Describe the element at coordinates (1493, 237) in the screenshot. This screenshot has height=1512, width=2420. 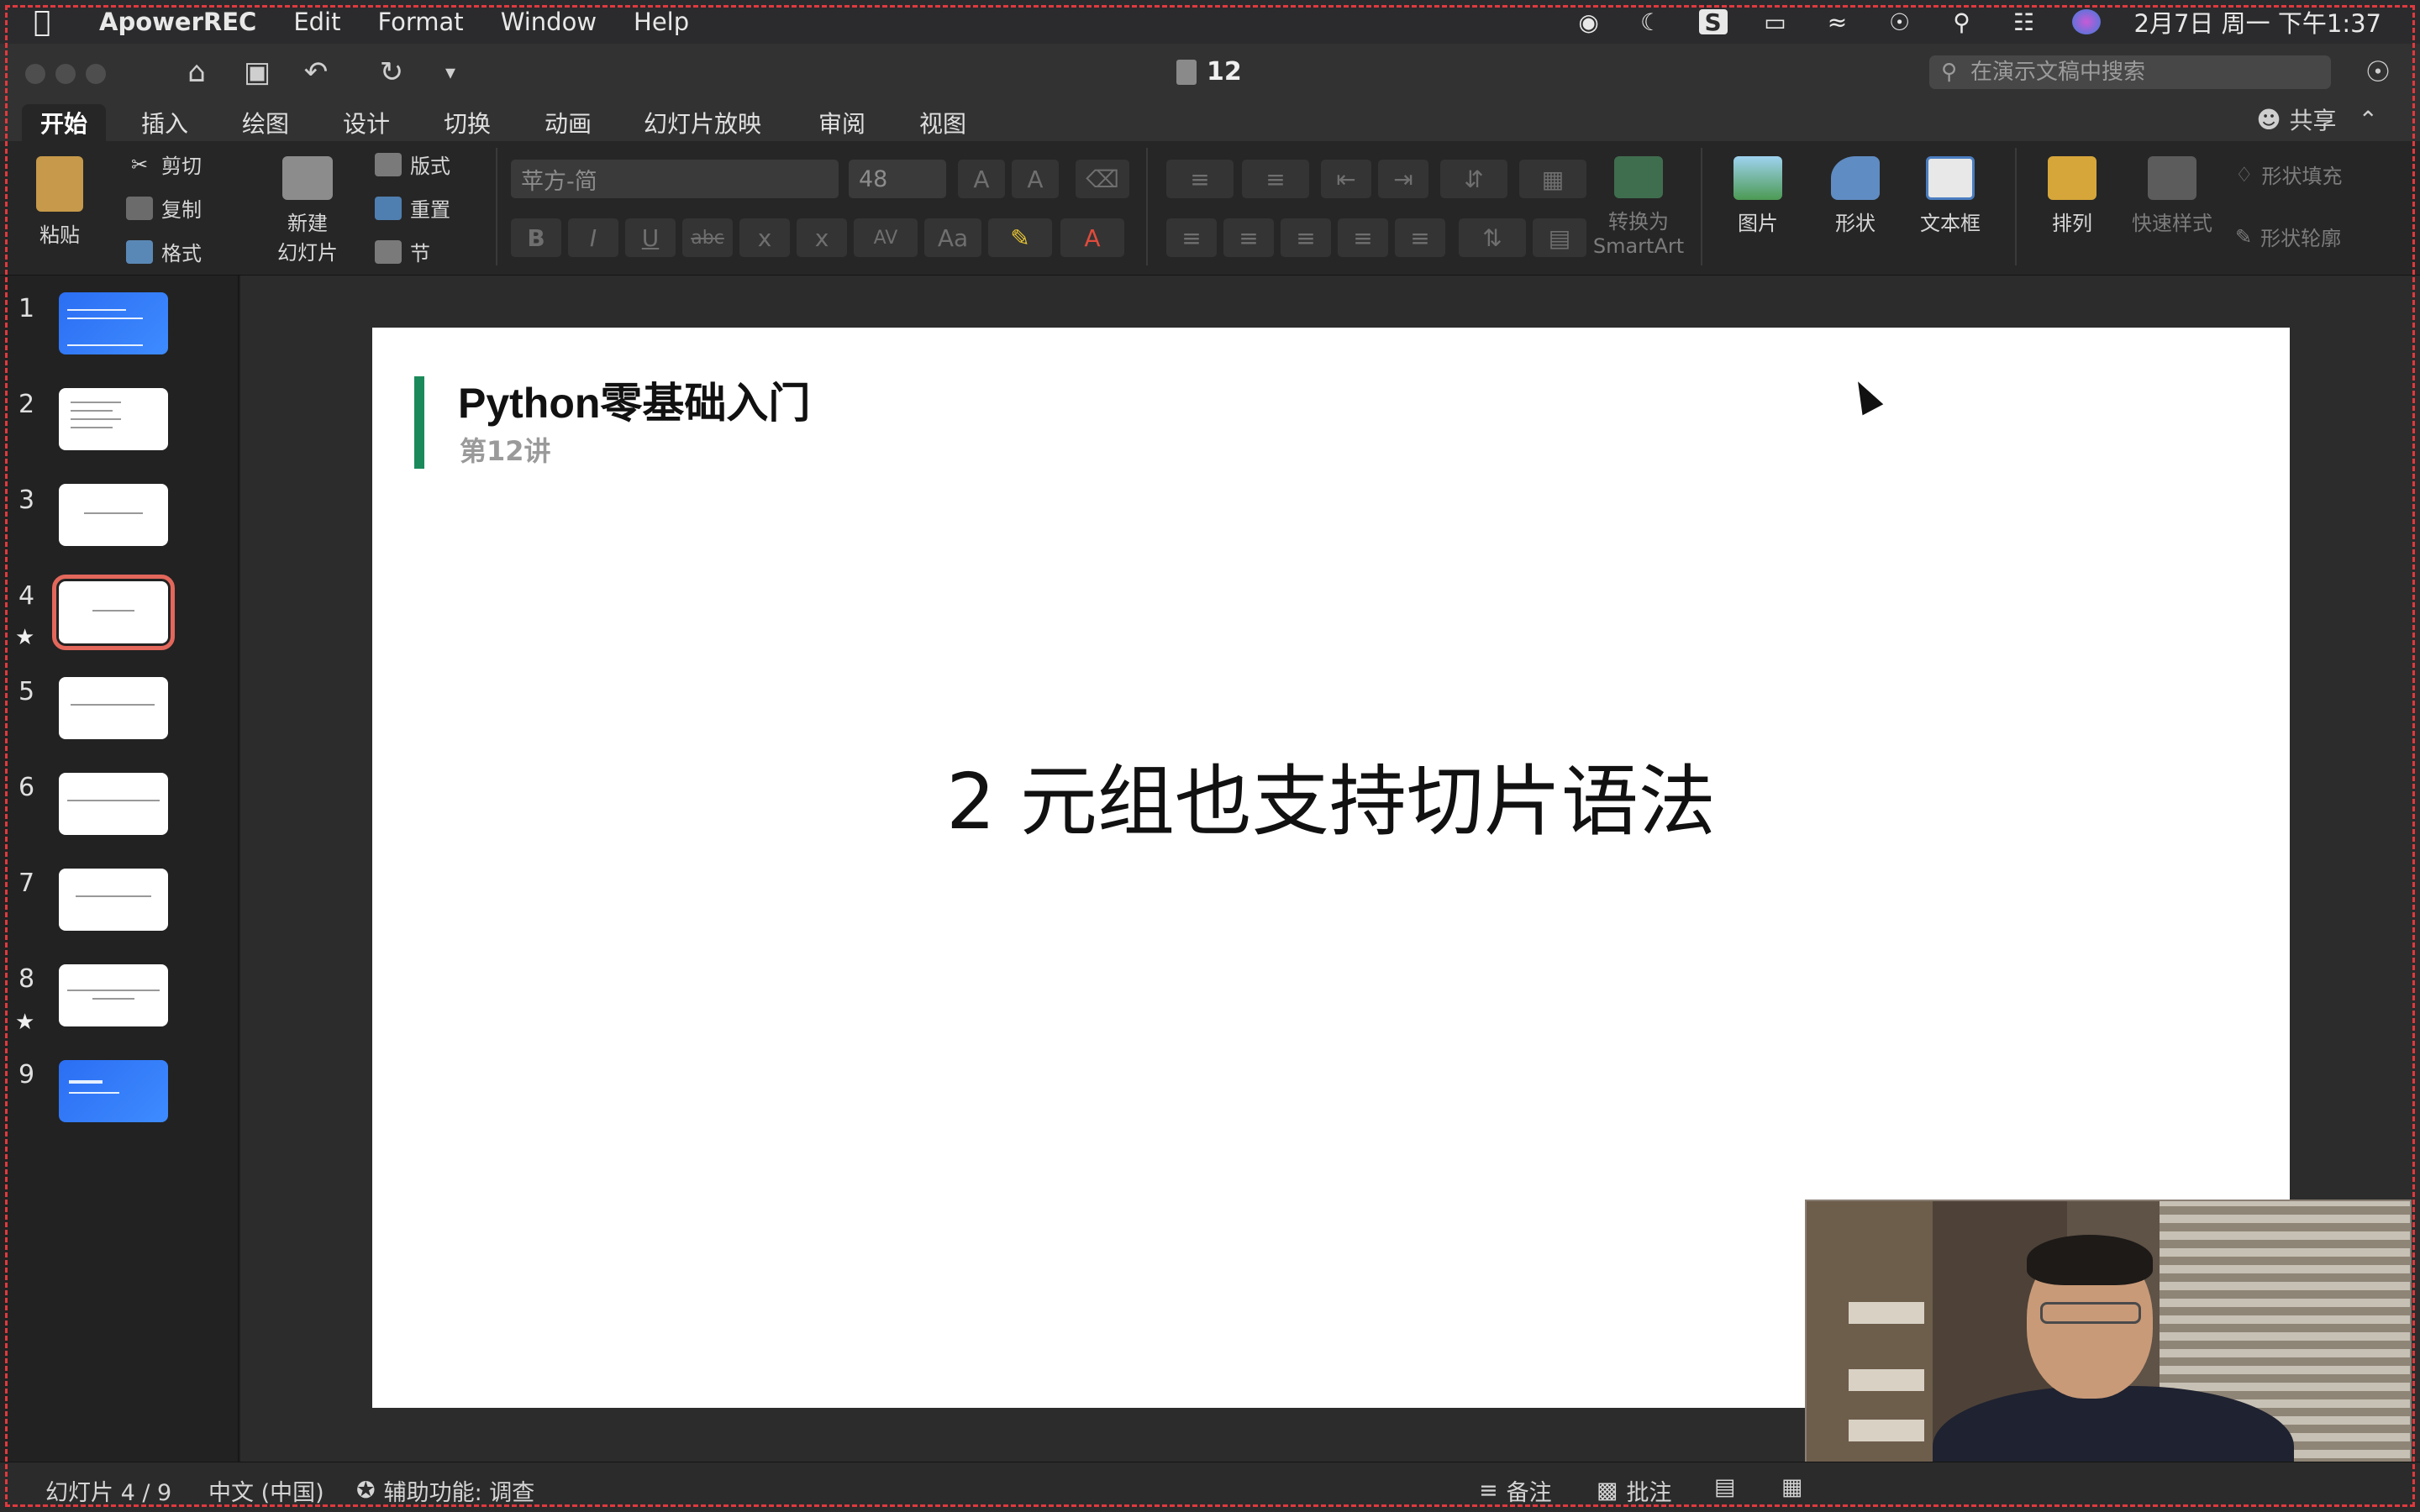
I see `text-direction-button: ⇅` at that location.